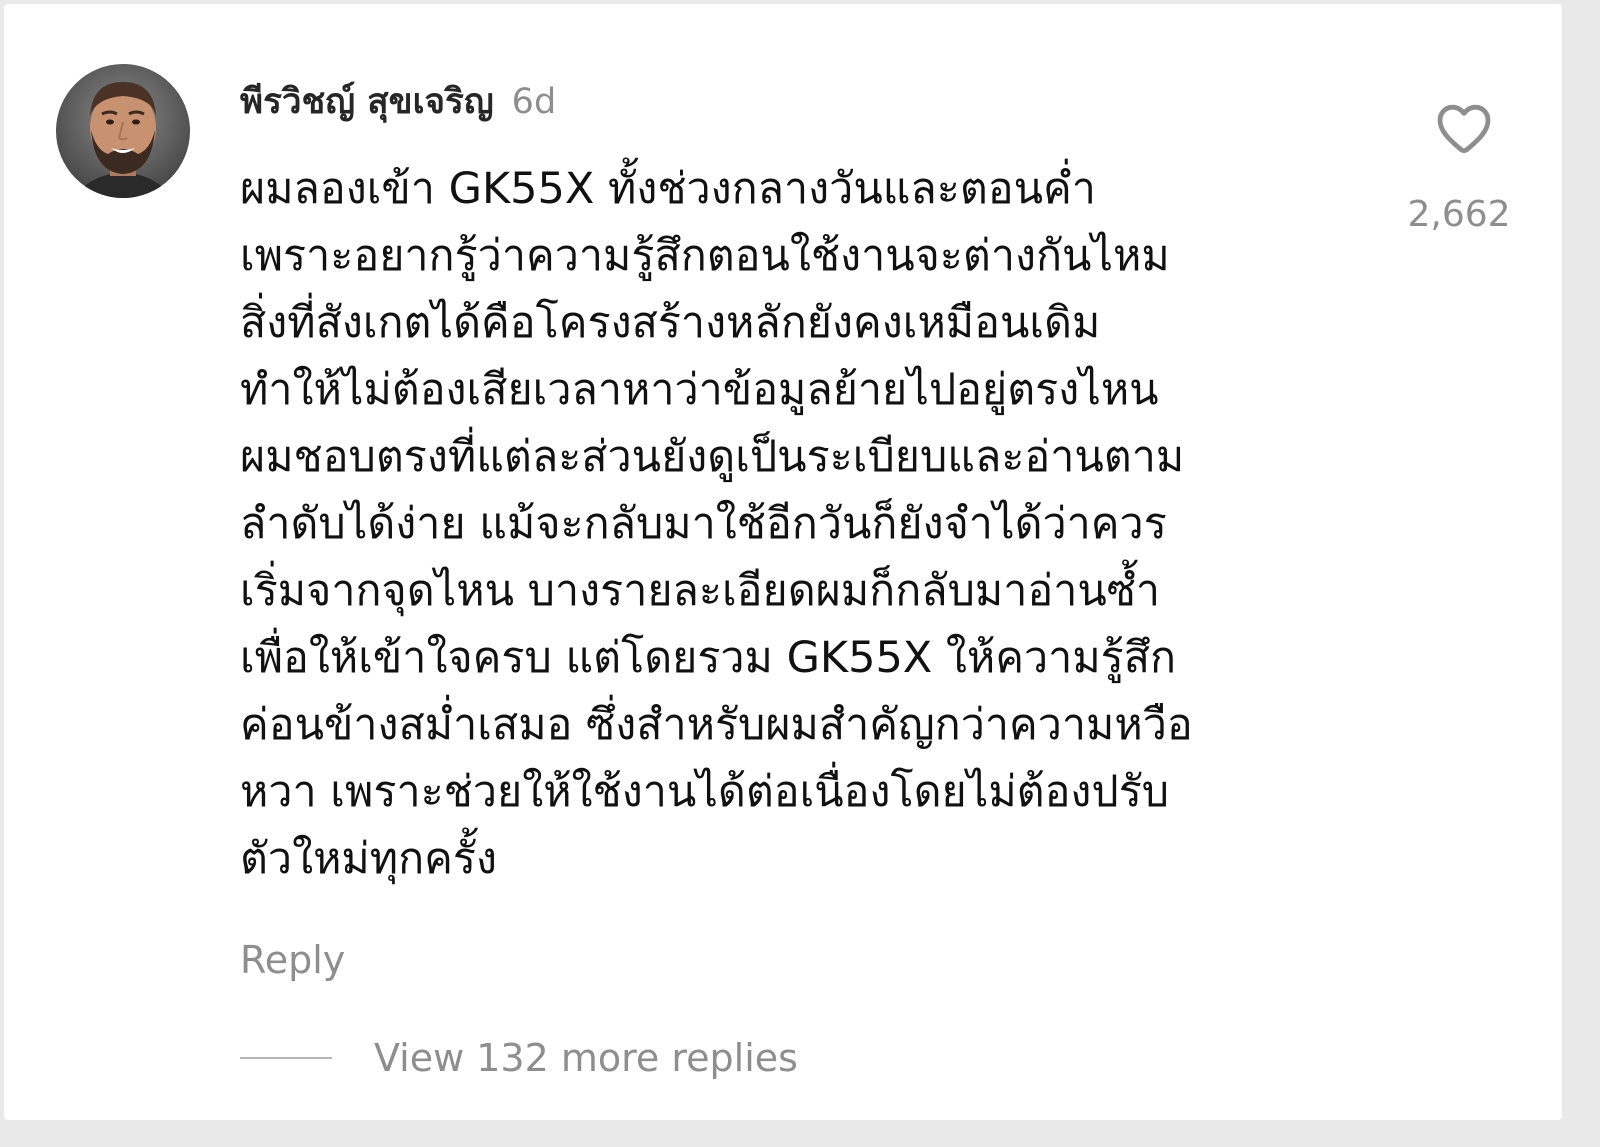  Describe the element at coordinates (1459, 214) in the screenshot. I see `like-count: 2,662` at that location.